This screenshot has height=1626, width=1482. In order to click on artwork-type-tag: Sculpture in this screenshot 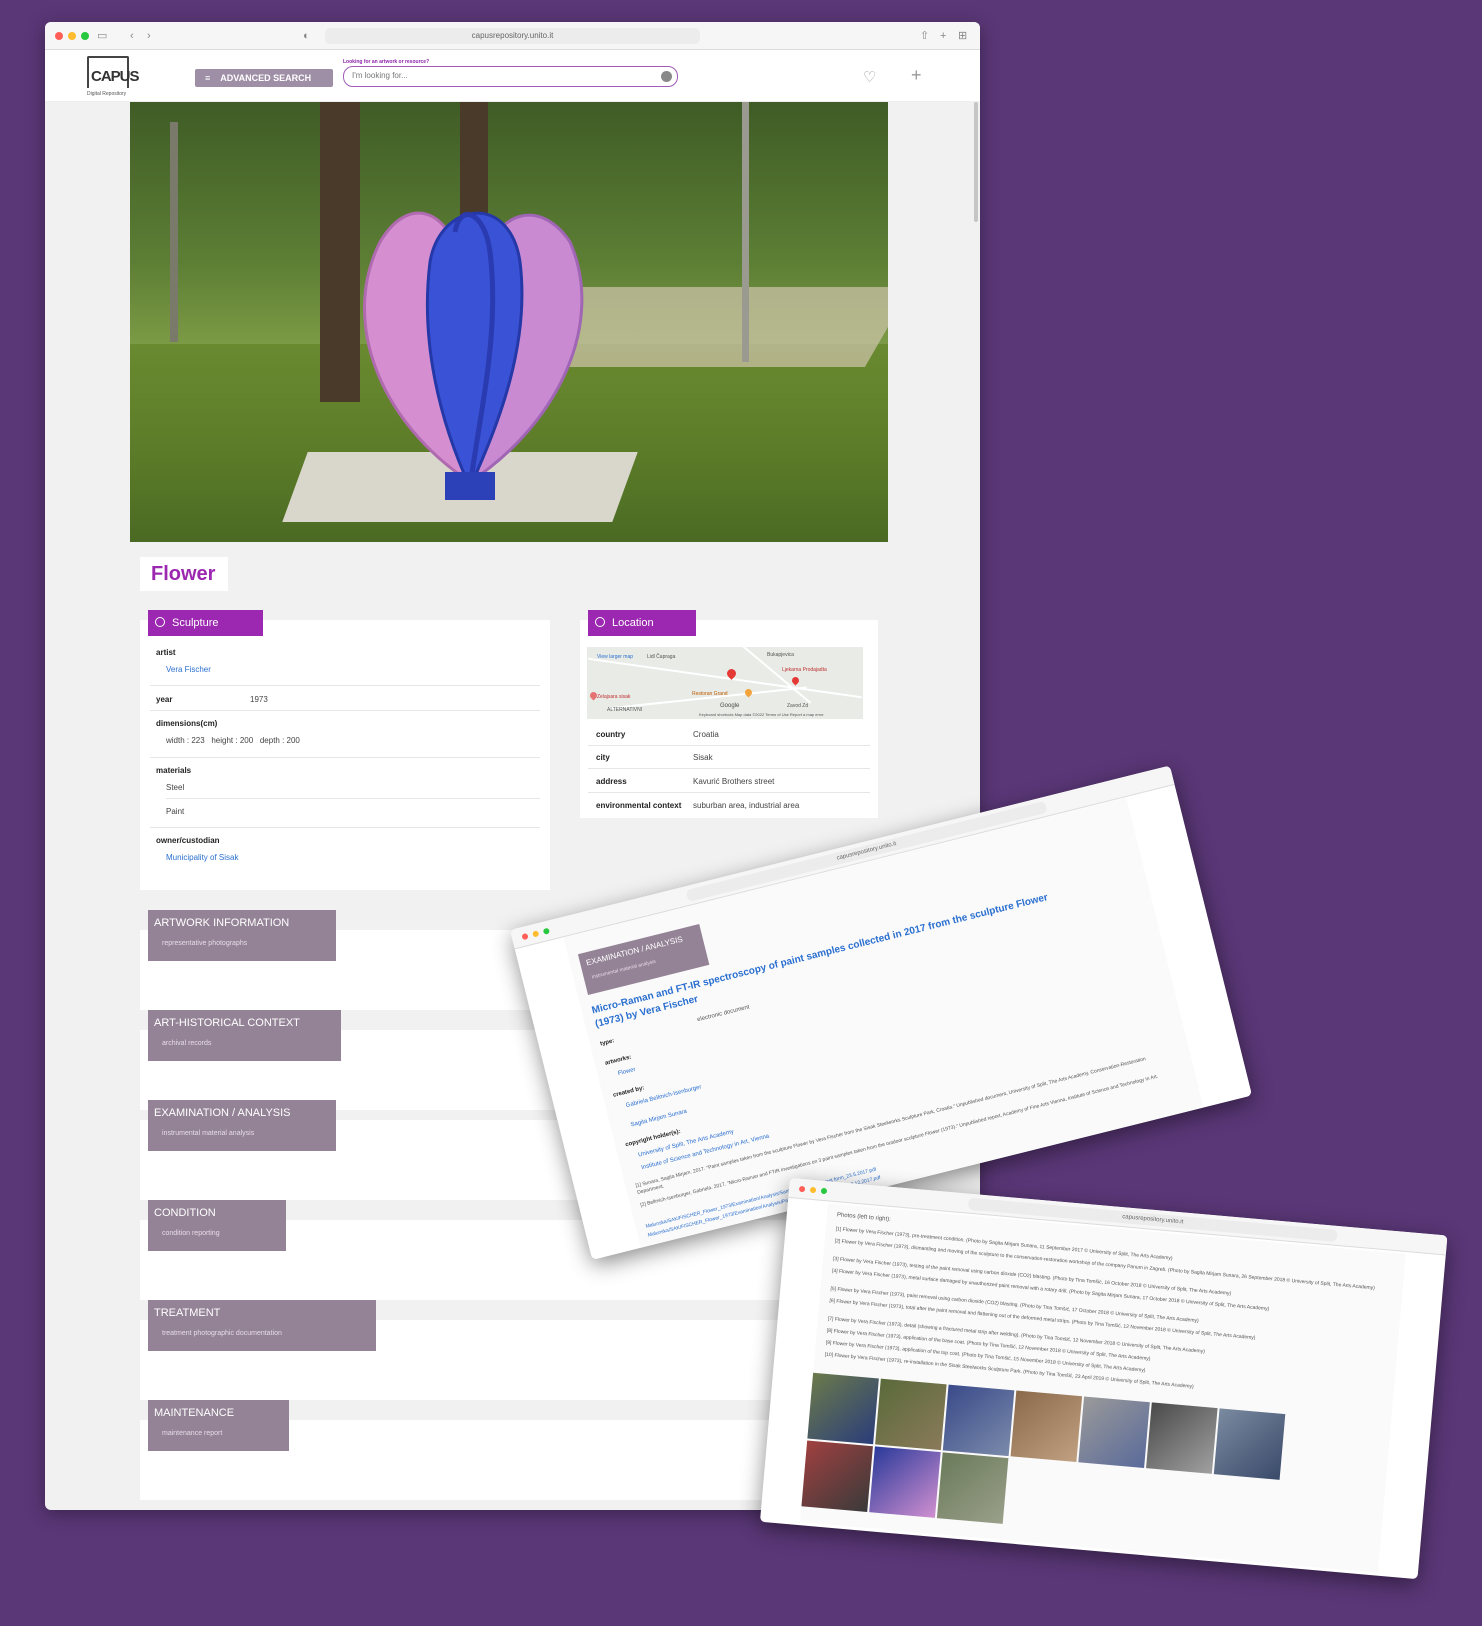, I will do `click(205, 623)`.